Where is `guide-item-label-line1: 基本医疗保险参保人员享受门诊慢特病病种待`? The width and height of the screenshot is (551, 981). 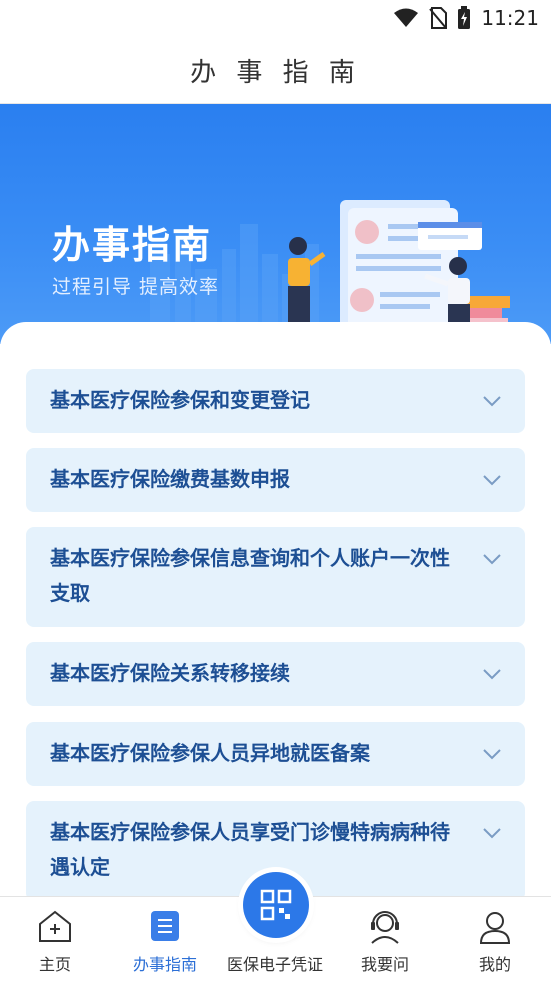
guide-item-label-line1: 基本医疗保险参保人员享受门诊慢特病病种待 is located at coordinates (250, 832).